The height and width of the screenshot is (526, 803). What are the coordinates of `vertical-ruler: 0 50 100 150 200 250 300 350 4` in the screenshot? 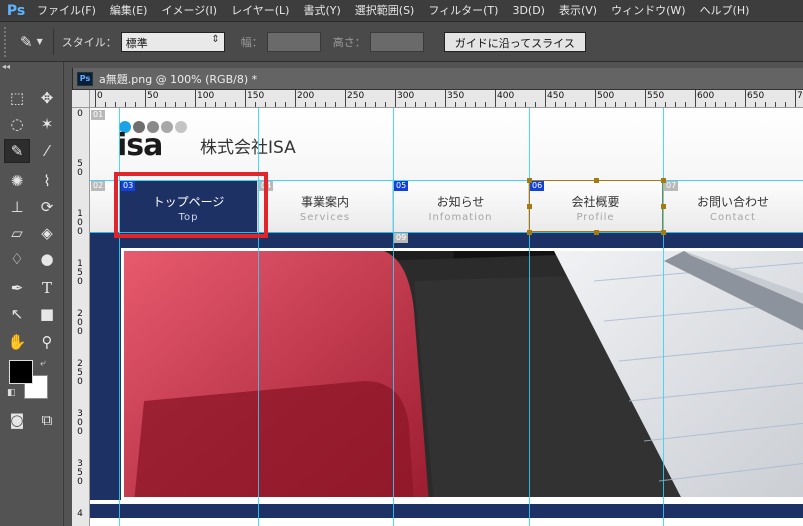 It's located at (81, 317).